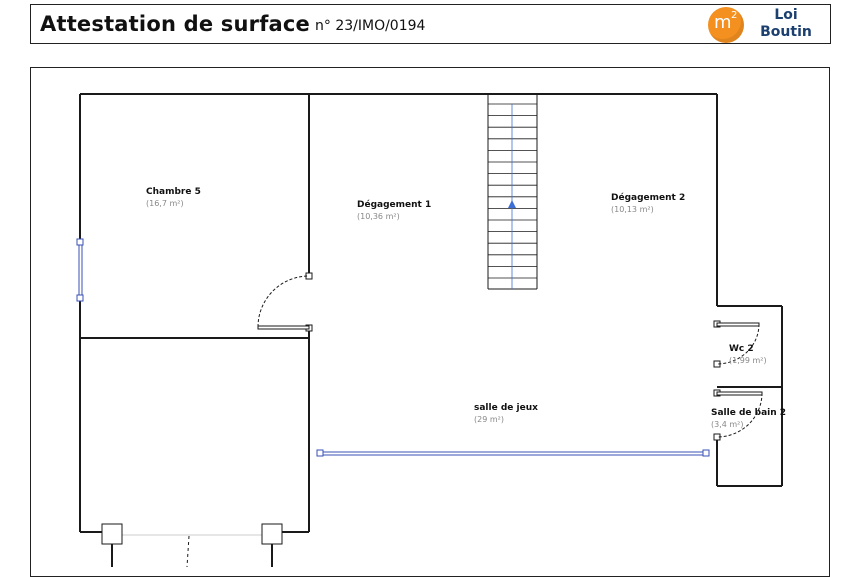 The image size is (848, 577). I want to click on room-area-chambre-5: (16,7 m²), so click(165, 203).